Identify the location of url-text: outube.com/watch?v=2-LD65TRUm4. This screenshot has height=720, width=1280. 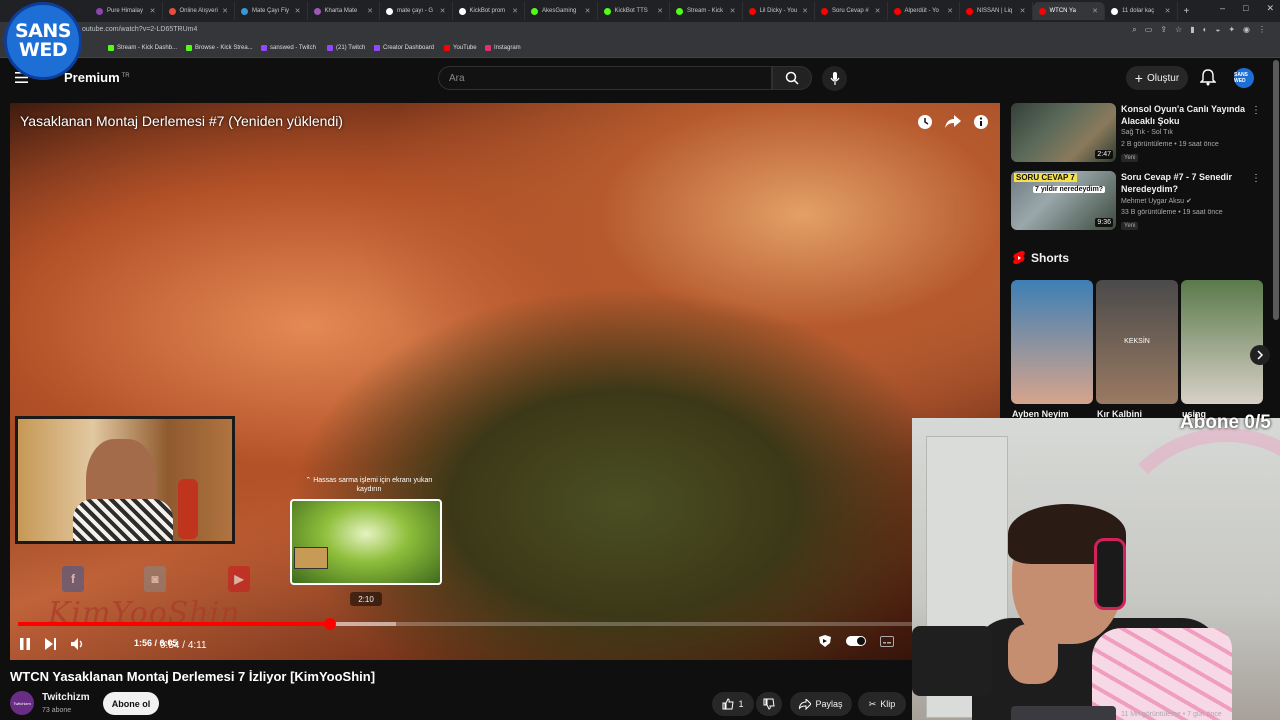
(139, 29).